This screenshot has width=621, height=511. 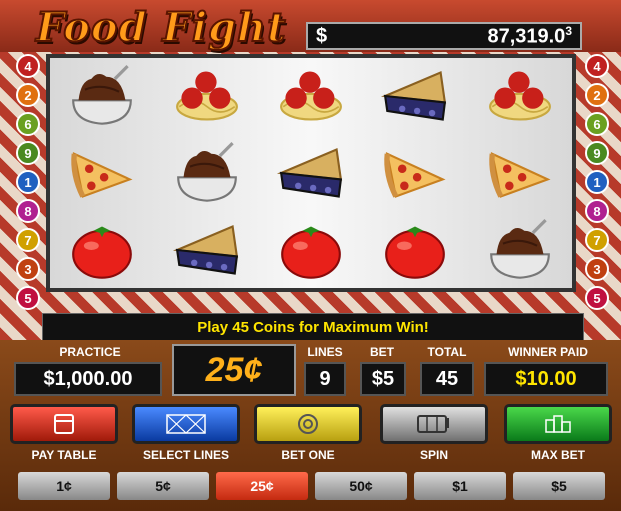 I want to click on total-label: TOTAL, so click(x=447, y=352).